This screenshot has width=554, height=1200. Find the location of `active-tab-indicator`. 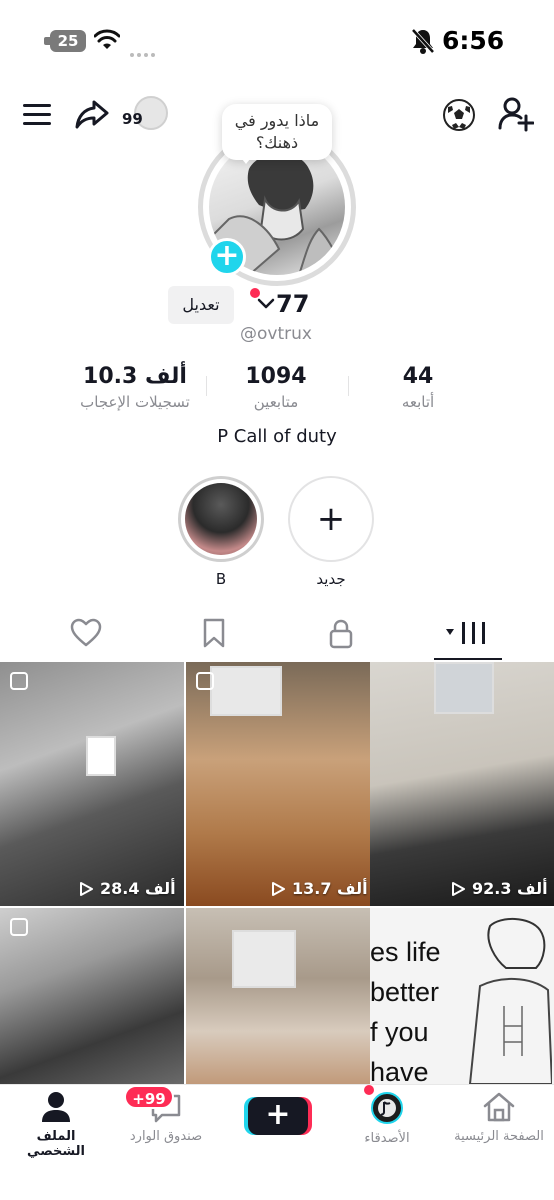

active-tab-indicator is located at coordinates (468, 659).